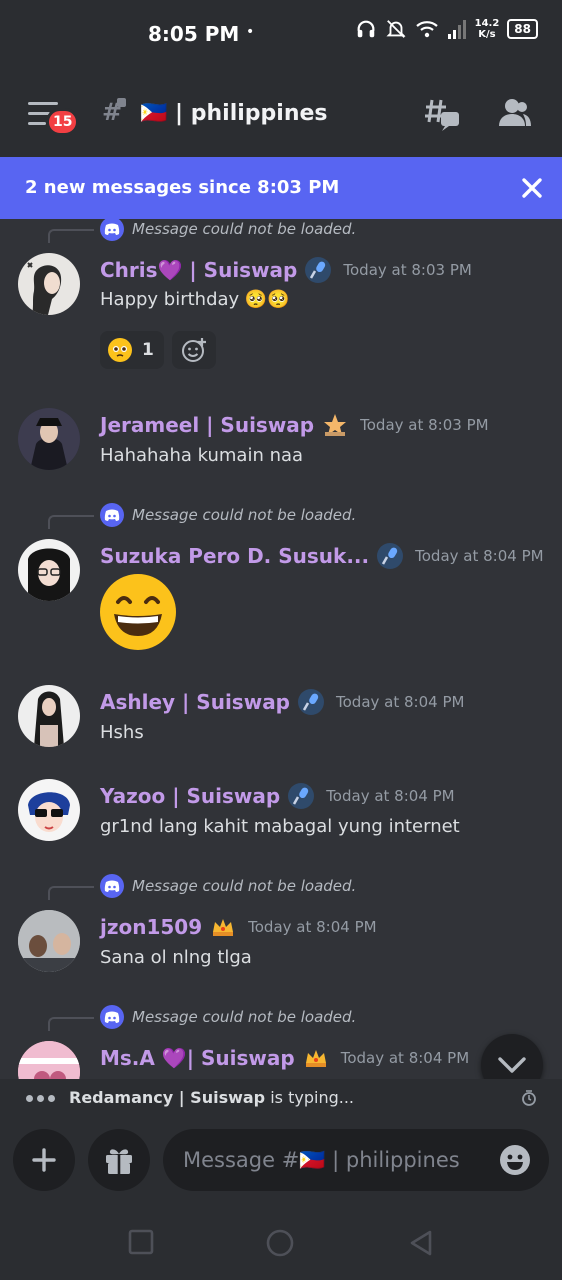 This screenshot has width=562, height=1280. Describe the element at coordinates (532, 188) in the screenshot. I see `close-icon` at that location.